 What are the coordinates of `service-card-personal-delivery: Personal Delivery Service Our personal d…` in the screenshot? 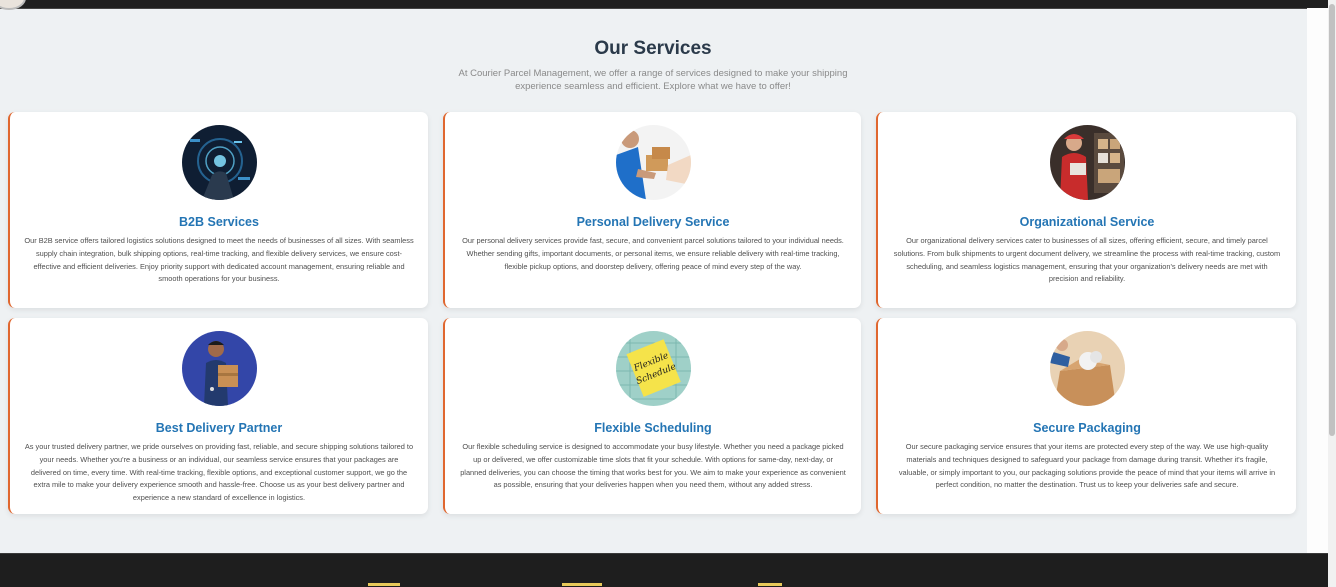 It's located at (652, 210).